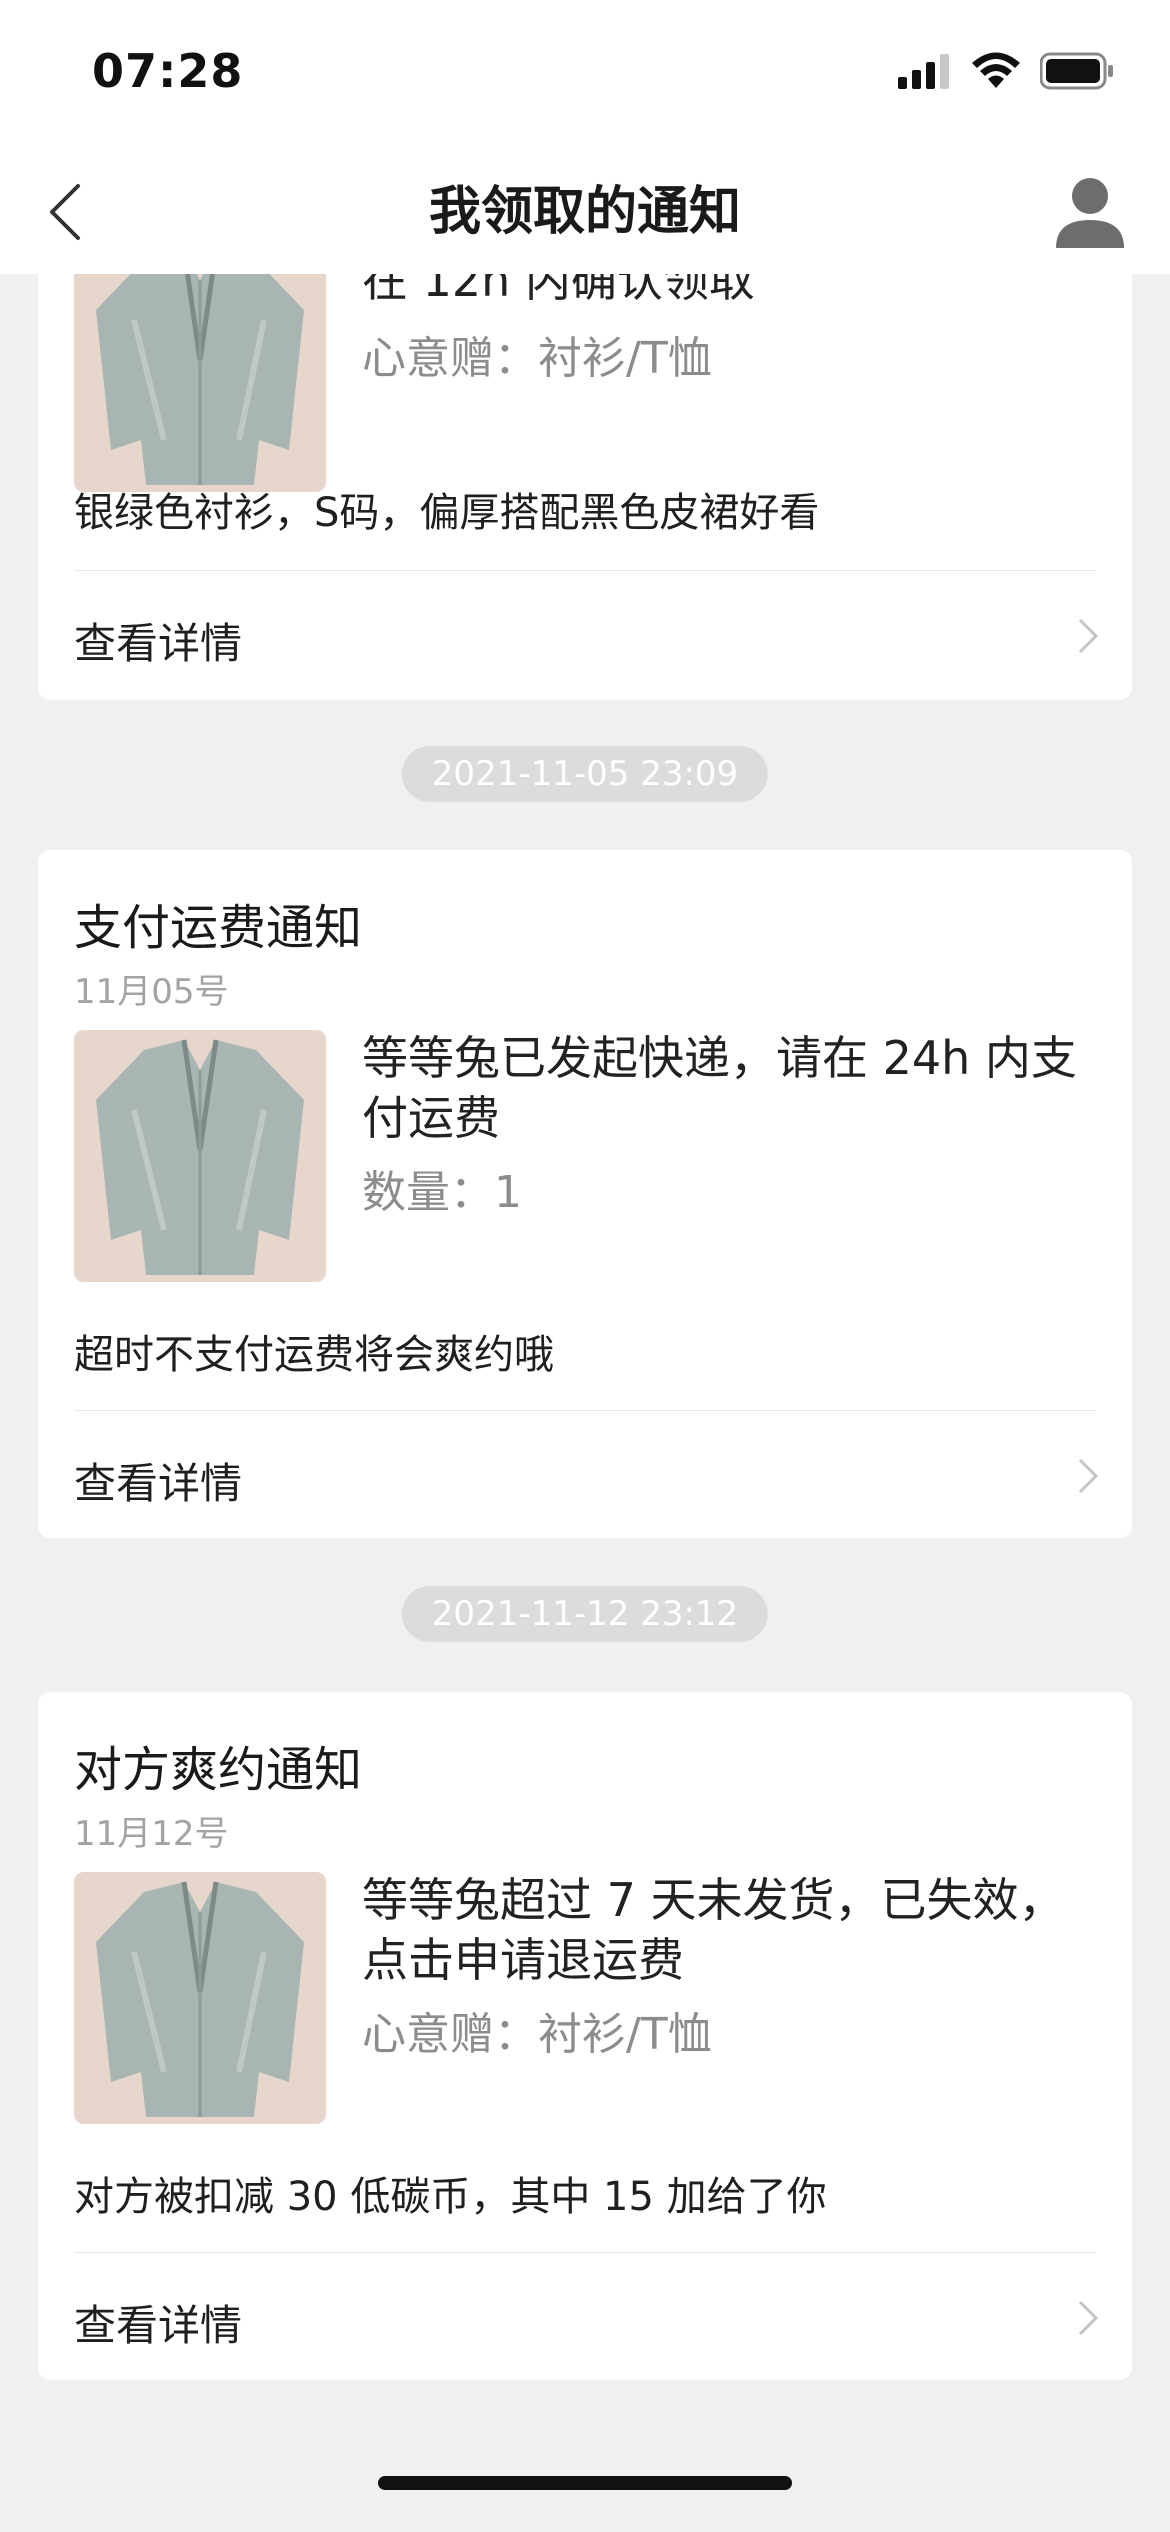  I want to click on home-indicator, so click(585, 2483).